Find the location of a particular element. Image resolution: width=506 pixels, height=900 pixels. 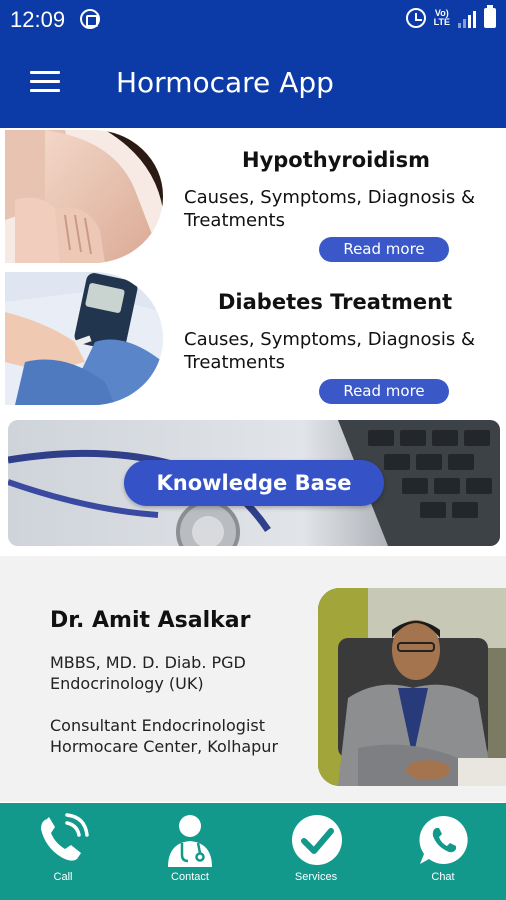

nav-label: Services is located at coordinates (316, 877).